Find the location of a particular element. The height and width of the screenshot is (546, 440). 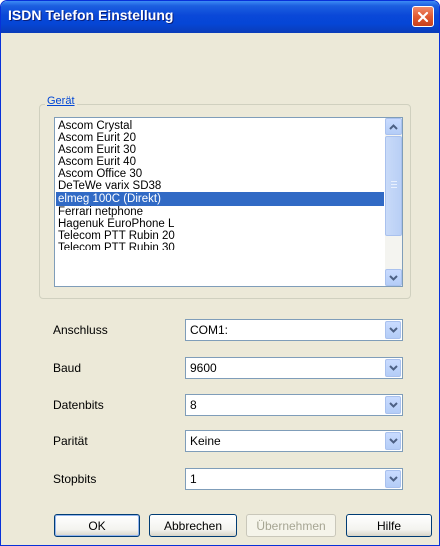

anschluss-dropdown-button is located at coordinates (393, 330).